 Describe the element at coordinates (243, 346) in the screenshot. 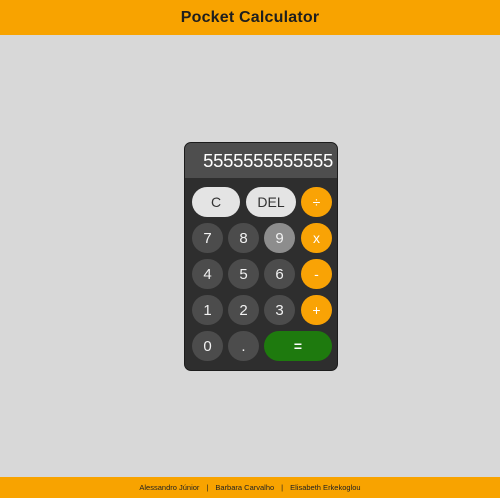

I see `decimal-button: .` at that location.